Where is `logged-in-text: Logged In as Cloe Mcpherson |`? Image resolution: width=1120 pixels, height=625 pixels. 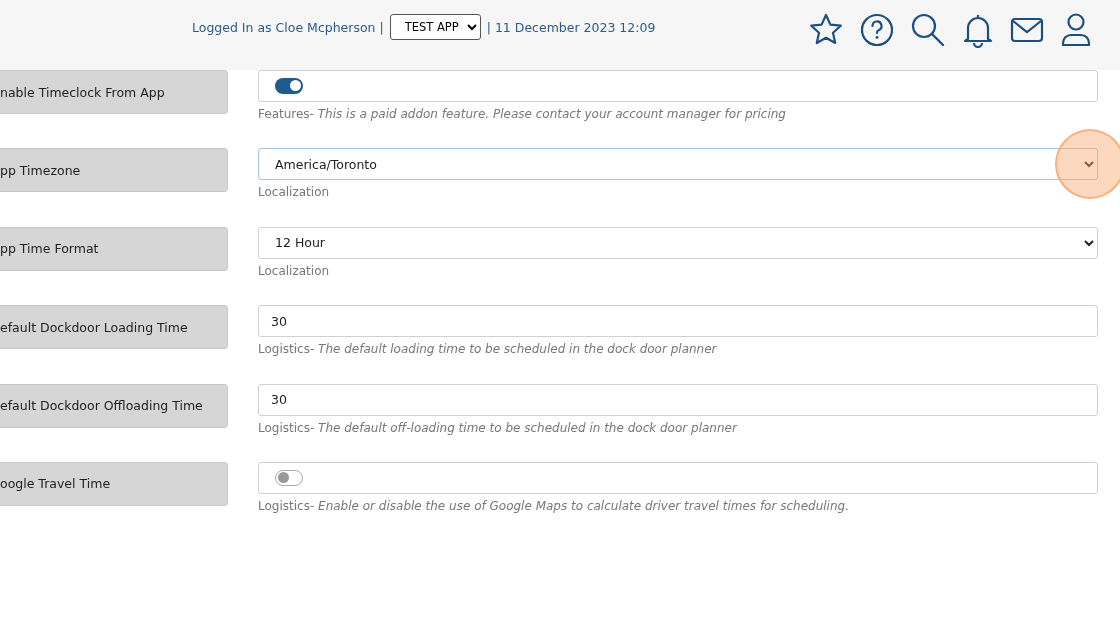 logged-in-text: Logged In as Cloe Mcpherson | is located at coordinates (288, 27).